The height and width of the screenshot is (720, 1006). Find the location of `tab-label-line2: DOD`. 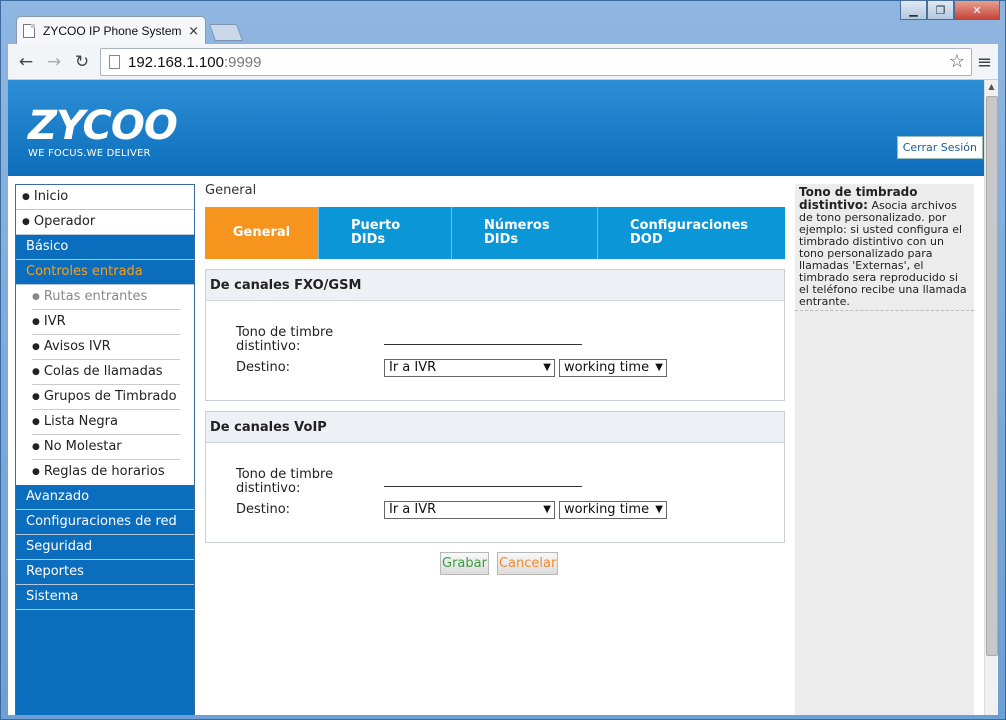

tab-label-line2: DOD is located at coordinates (646, 239).